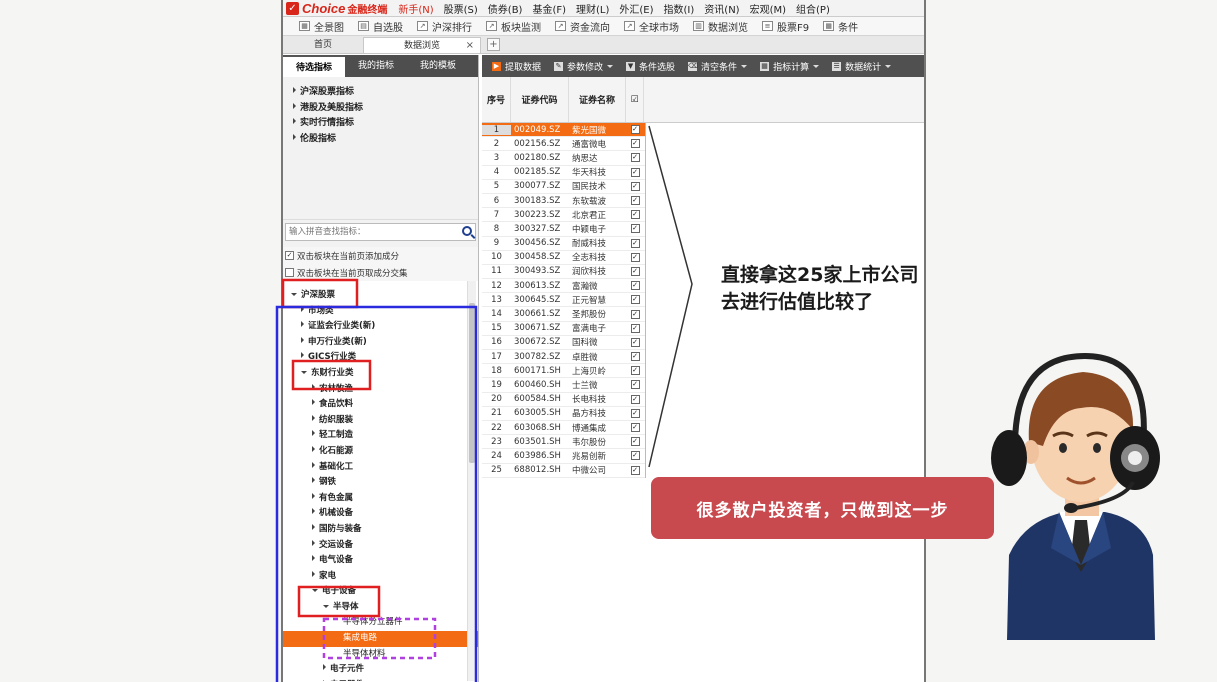  I want to click on extract-data-button: ▶ 提取数据, so click(516, 66).